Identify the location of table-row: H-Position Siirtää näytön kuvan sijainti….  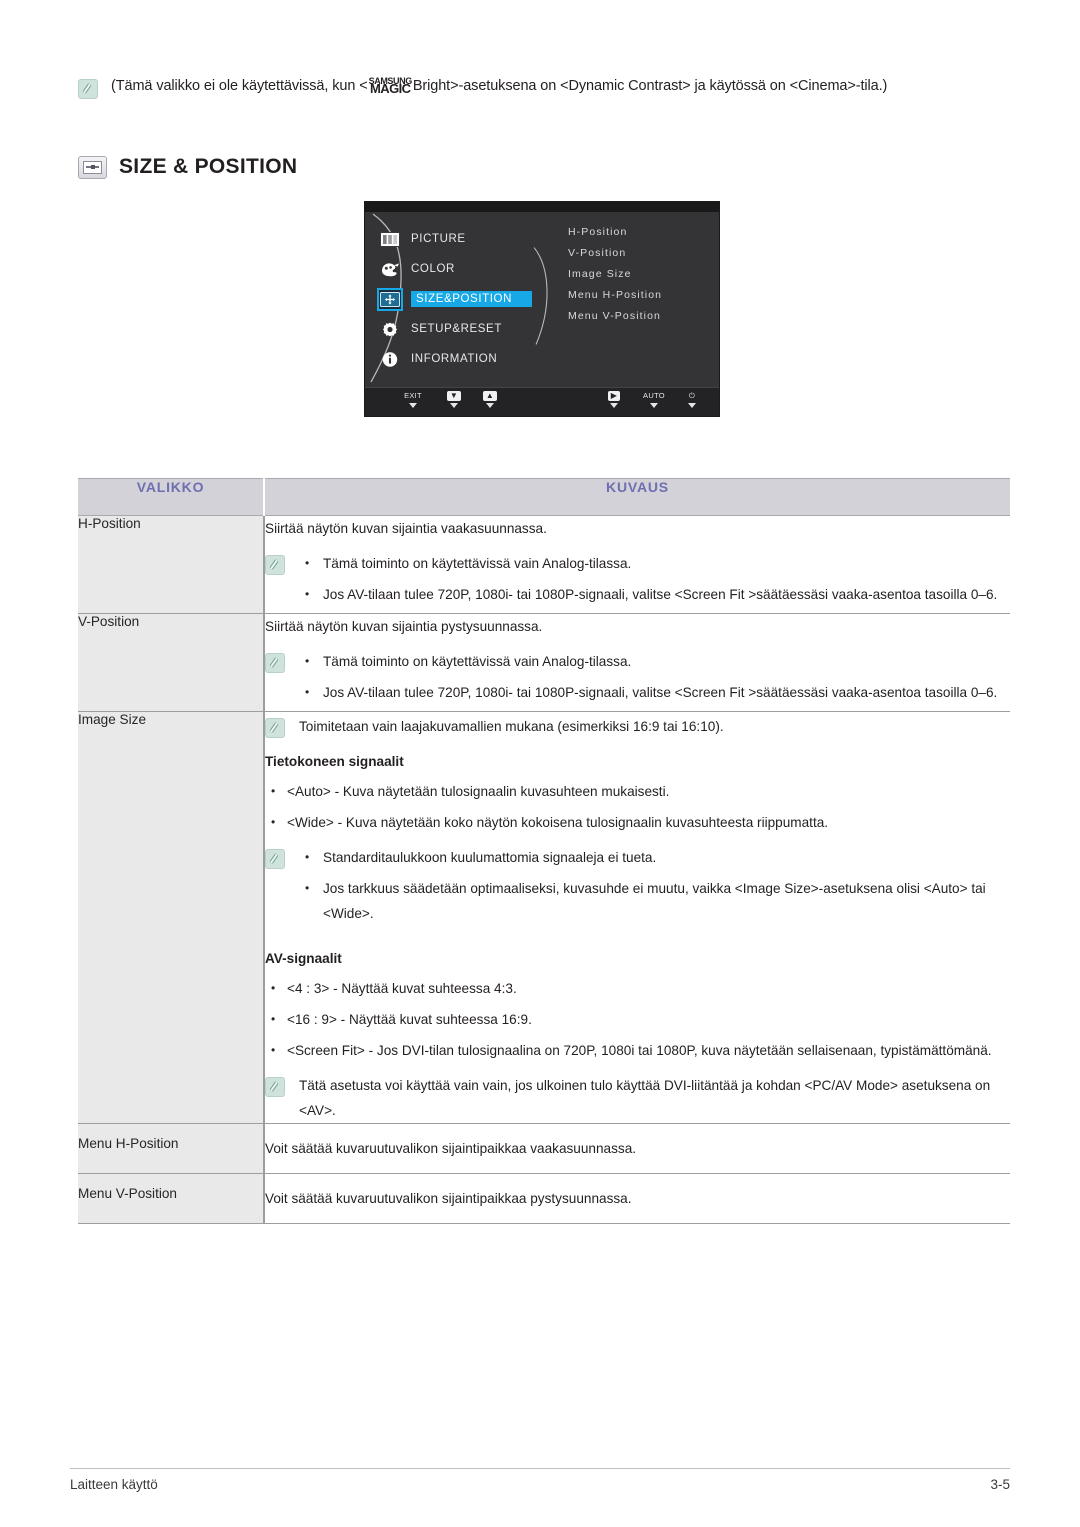
(544, 564).